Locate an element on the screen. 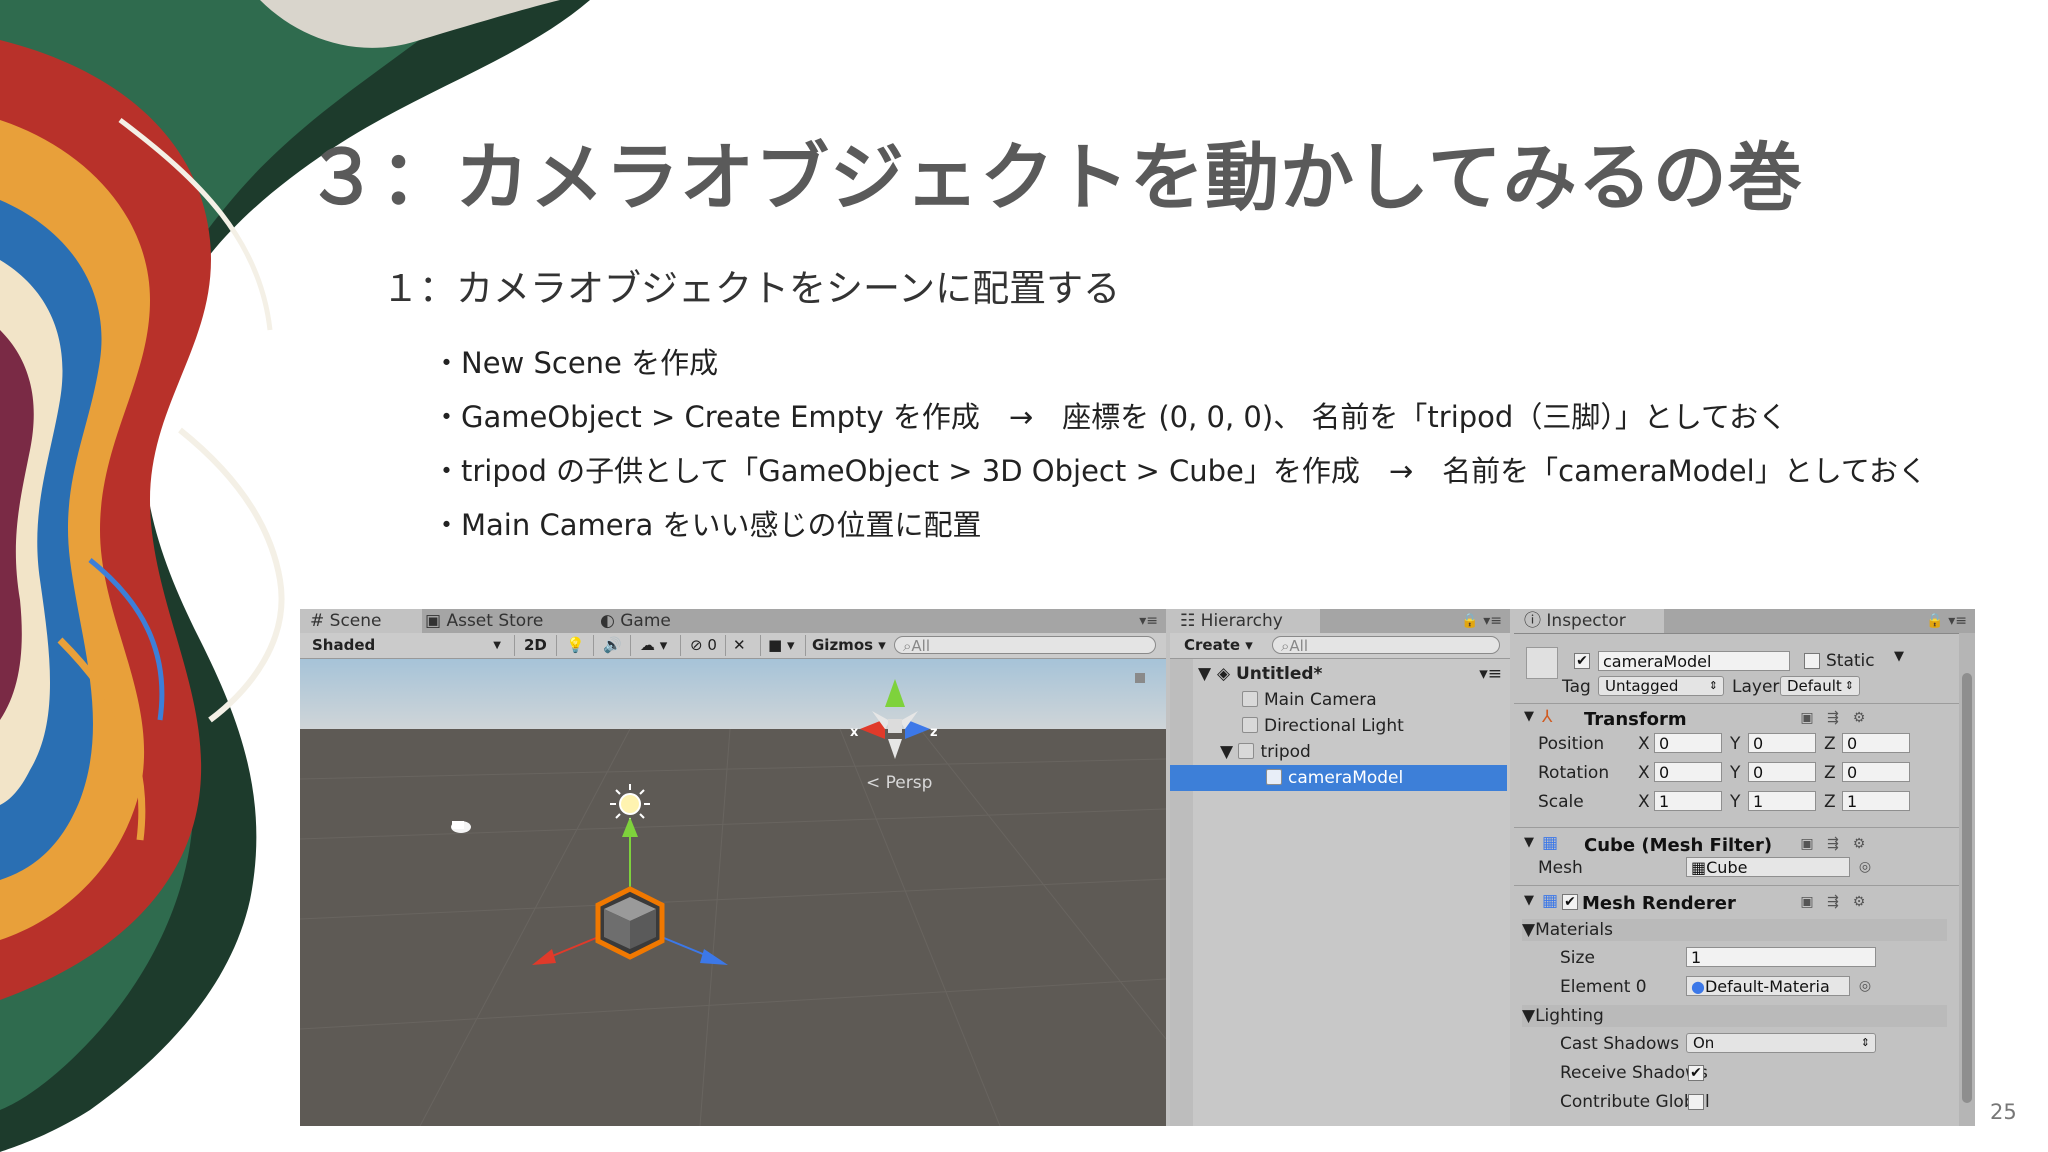 This screenshot has height=1152, width=2048. hidden-objects-toggle: ⊘ 0 is located at coordinates (703, 645).